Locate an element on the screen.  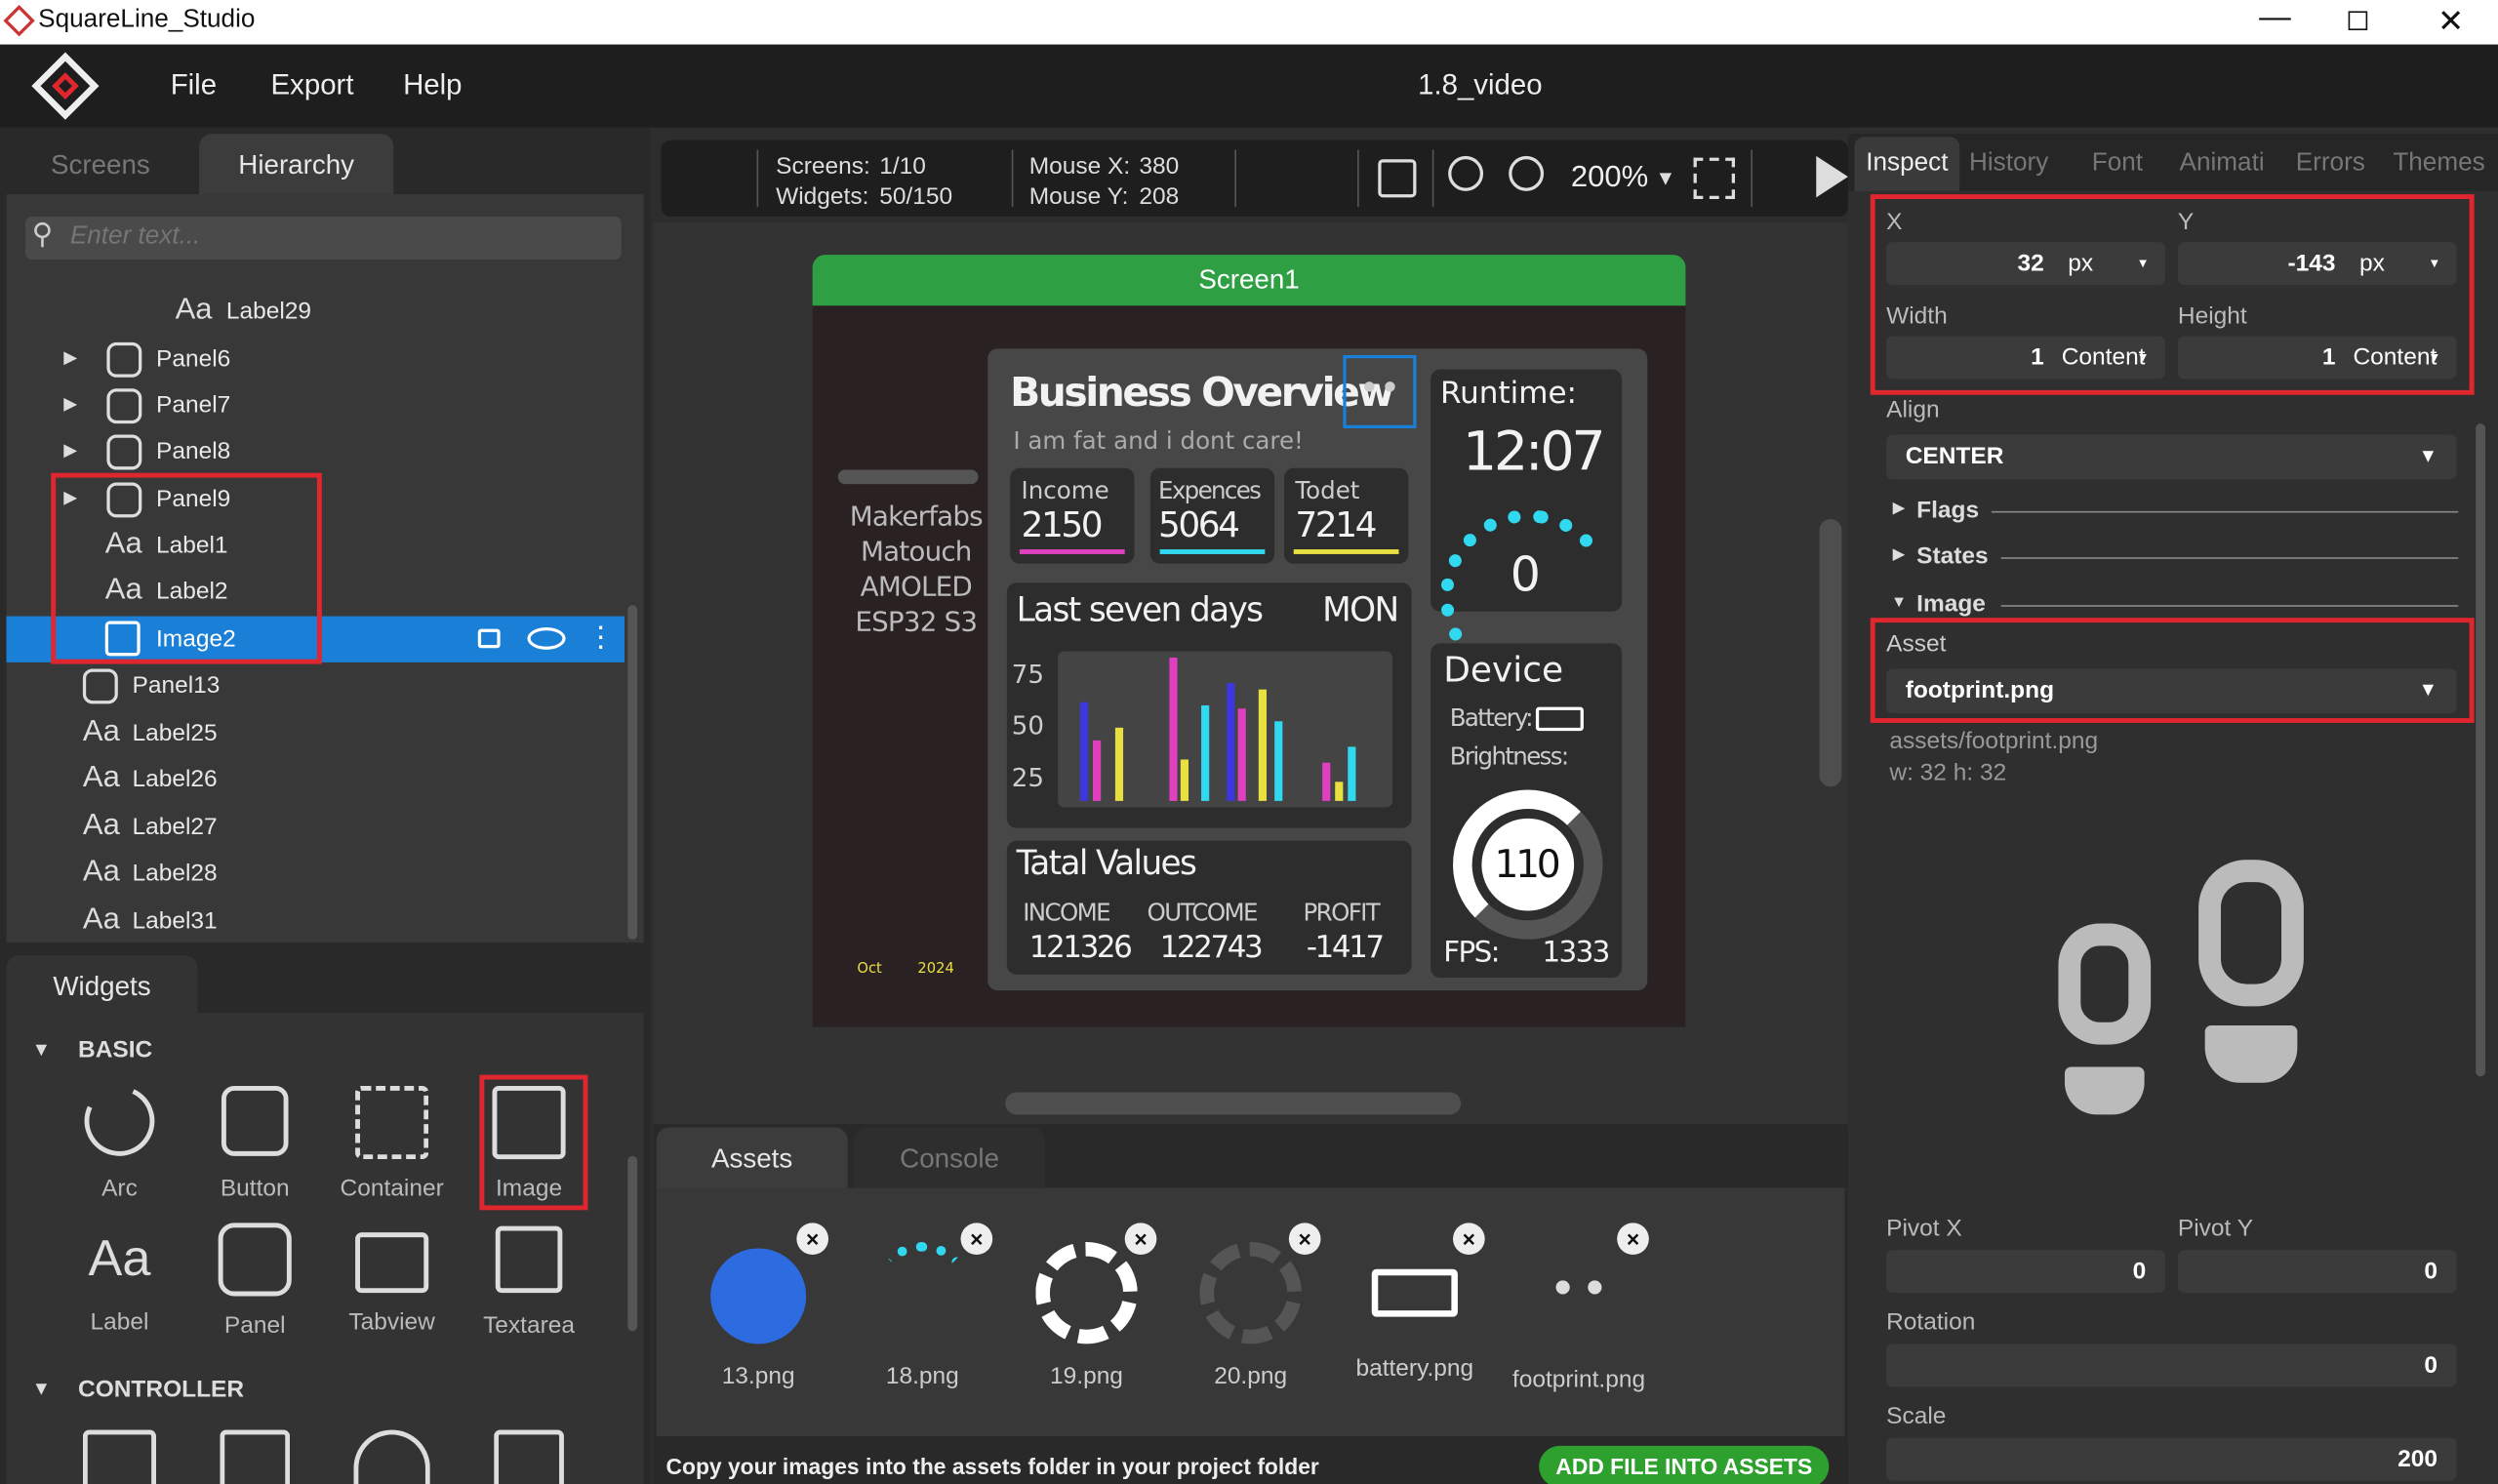
logo-icon is located at coordinates (65, 86).